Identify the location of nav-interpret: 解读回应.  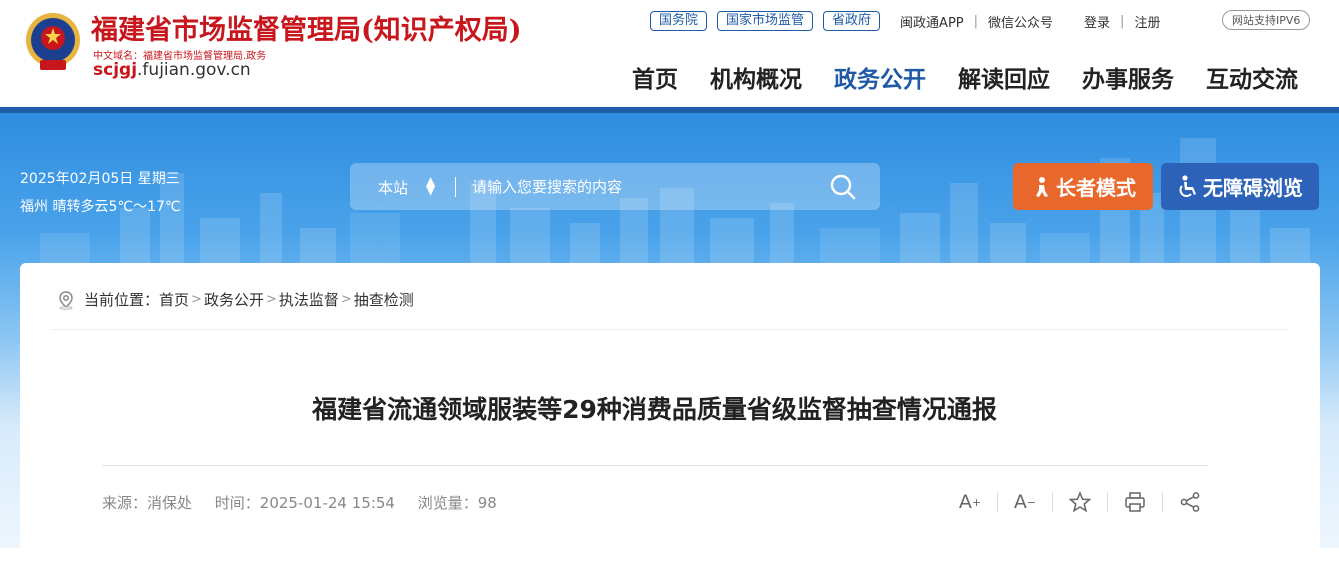
(1004, 77).